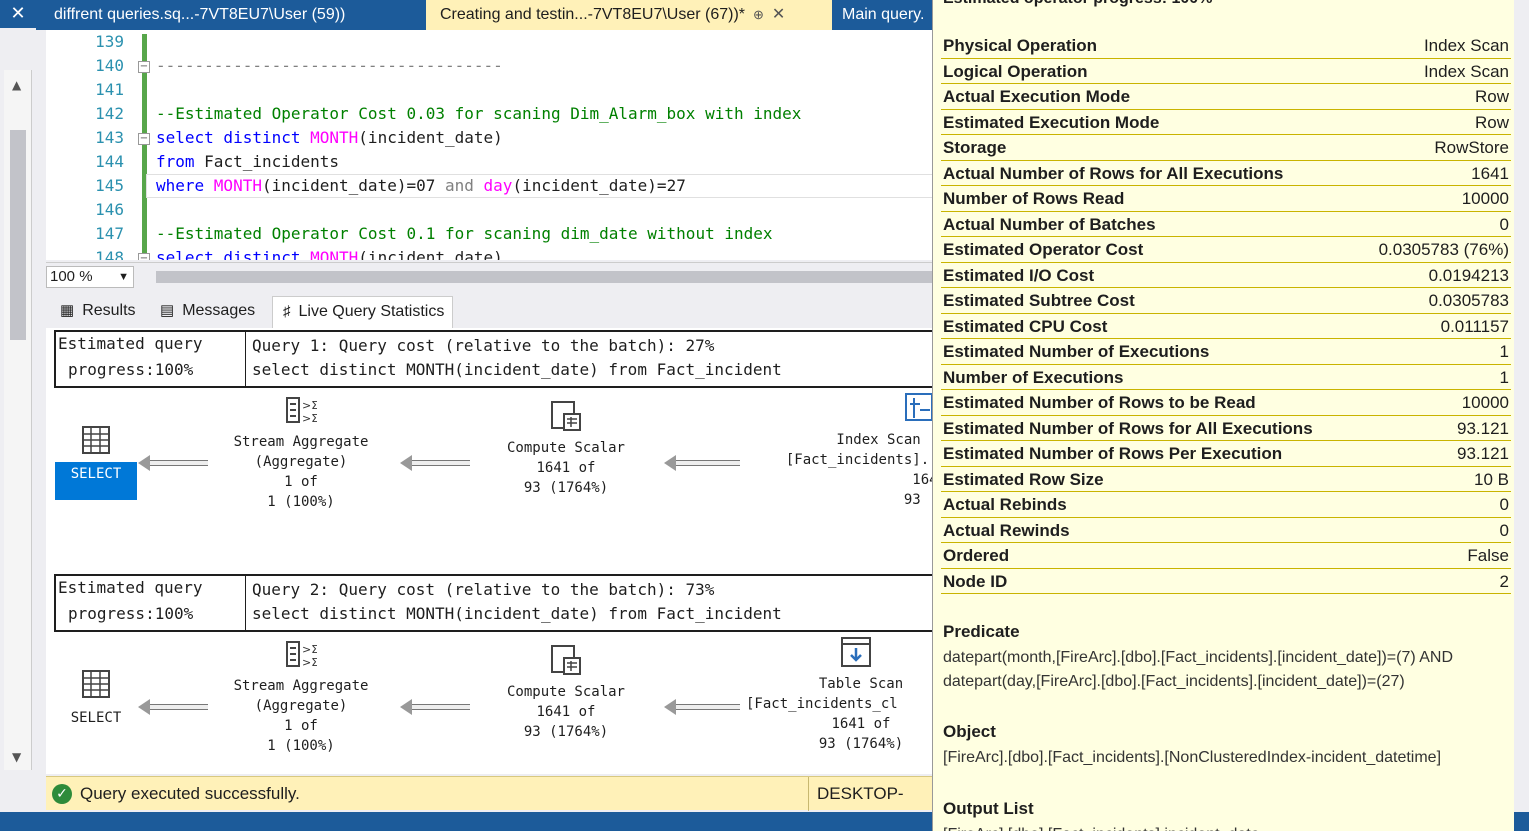 This screenshot has height=831, width=1529. I want to click on tab-messages: ▤ Messages, so click(206, 312).